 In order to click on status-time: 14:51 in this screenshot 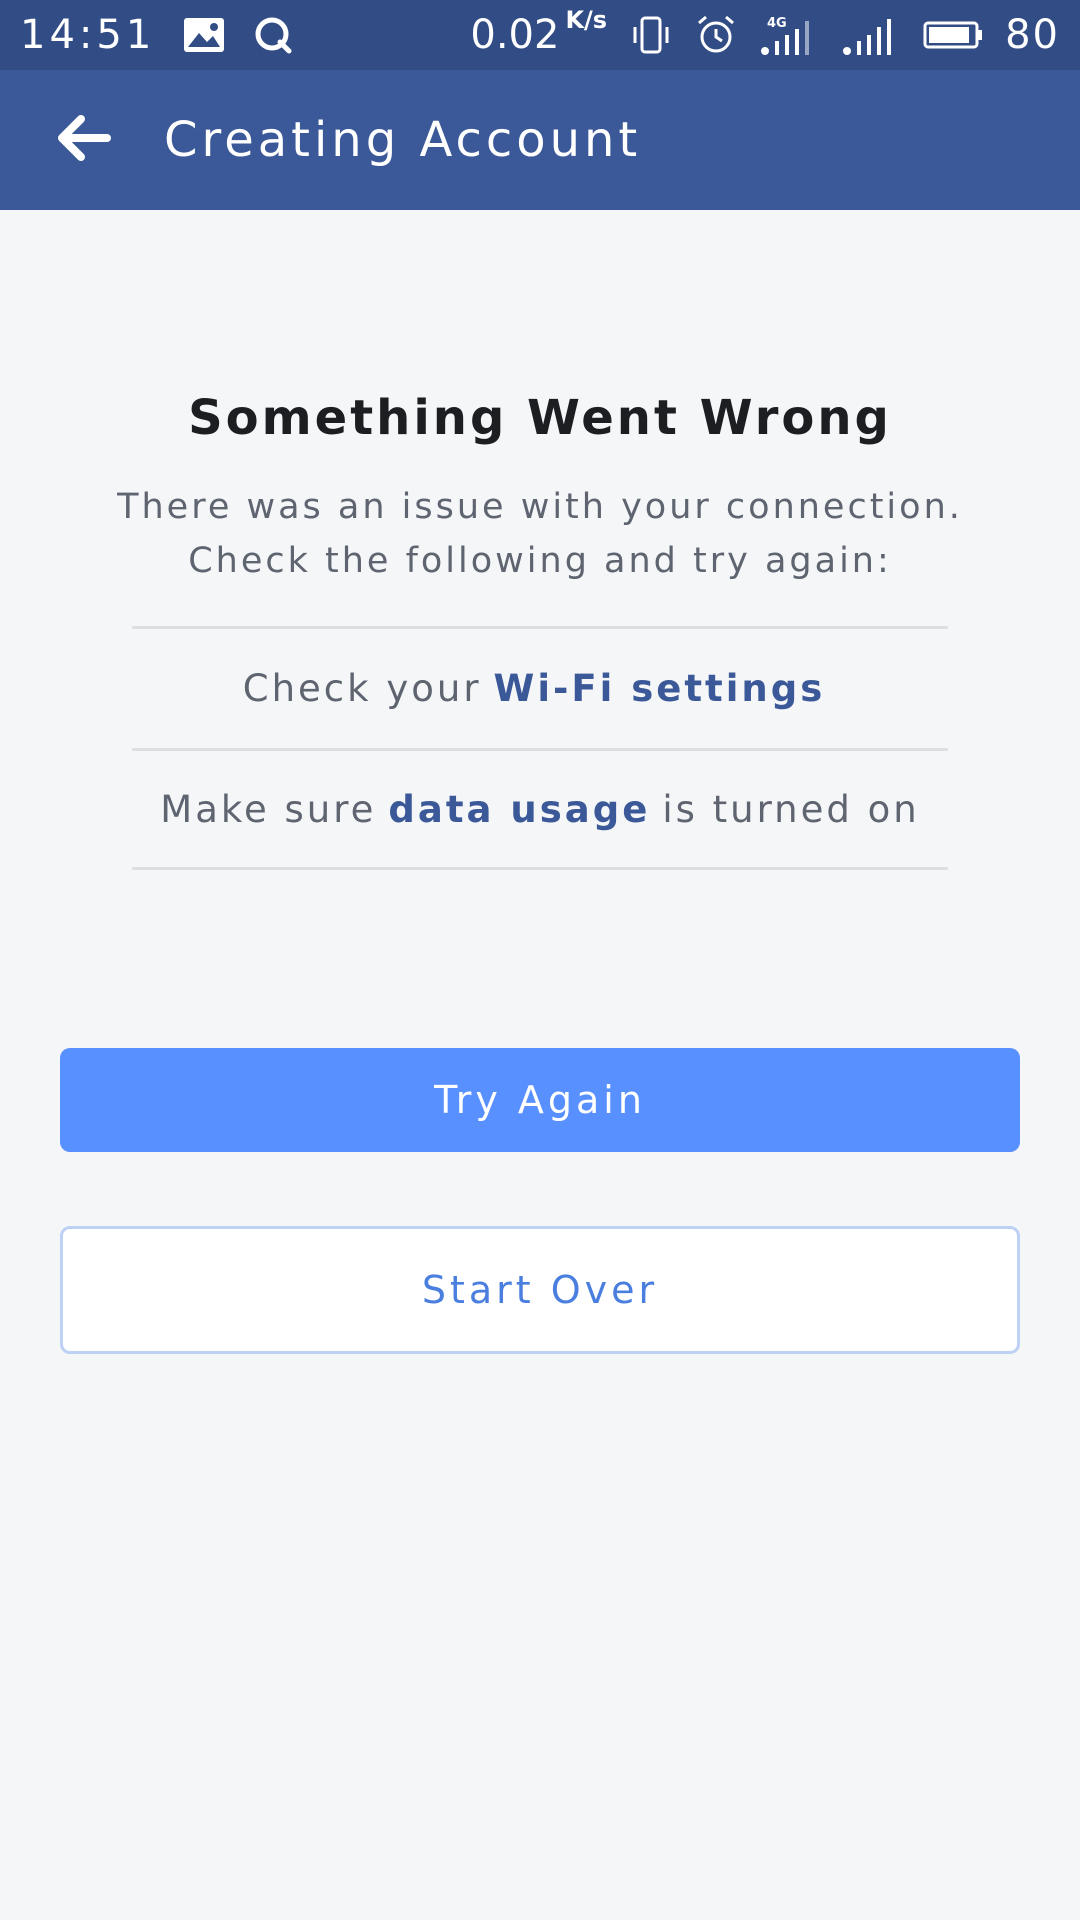, I will do `click(88, 35)`.